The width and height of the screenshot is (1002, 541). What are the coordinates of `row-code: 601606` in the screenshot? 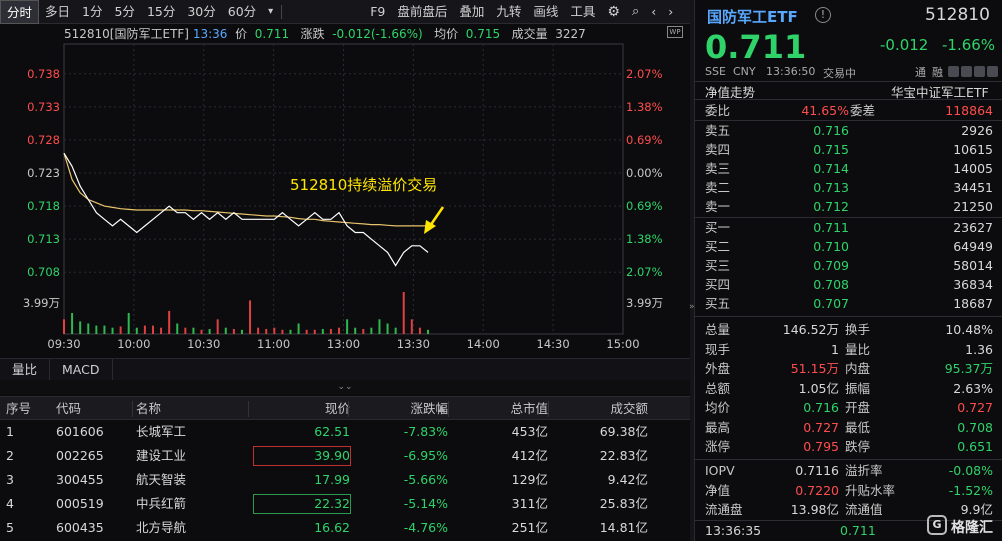 It's located at (80, 431).